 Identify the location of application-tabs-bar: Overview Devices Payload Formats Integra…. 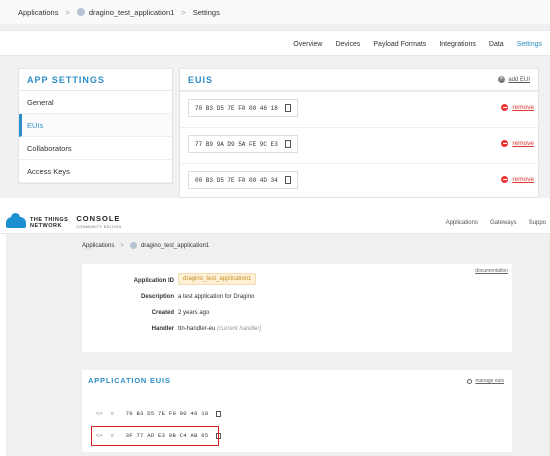
(275, 43).